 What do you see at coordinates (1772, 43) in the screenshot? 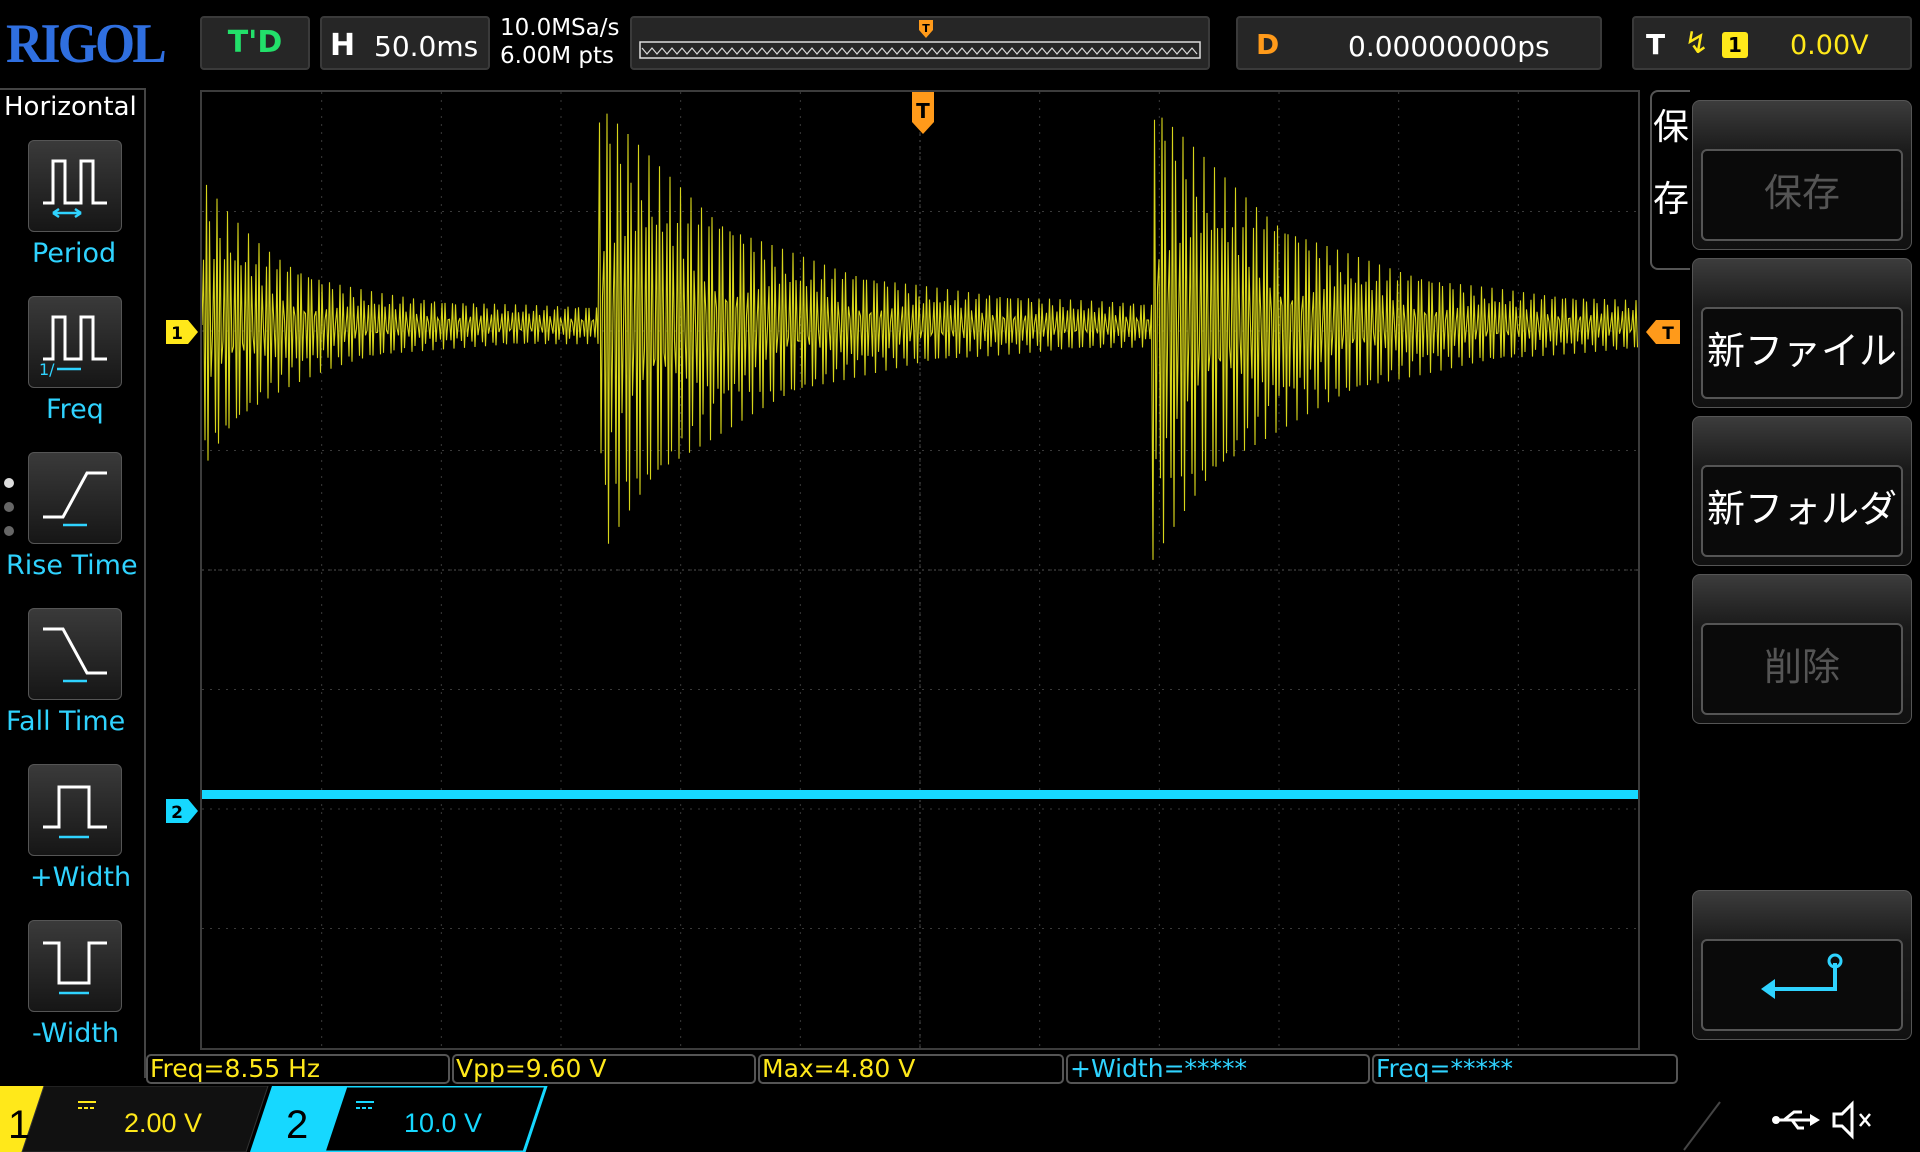
I see `trigger-indicator: T ↯ 1 0.00V` at bounding box center [1772, 43].